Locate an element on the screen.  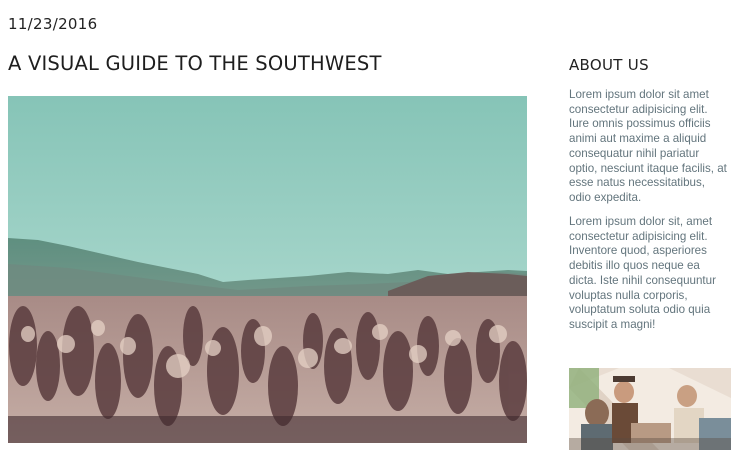
post-title: A VISUAL GUIDE TO THE SOUTHWEST is located at coordinates (195, 63).